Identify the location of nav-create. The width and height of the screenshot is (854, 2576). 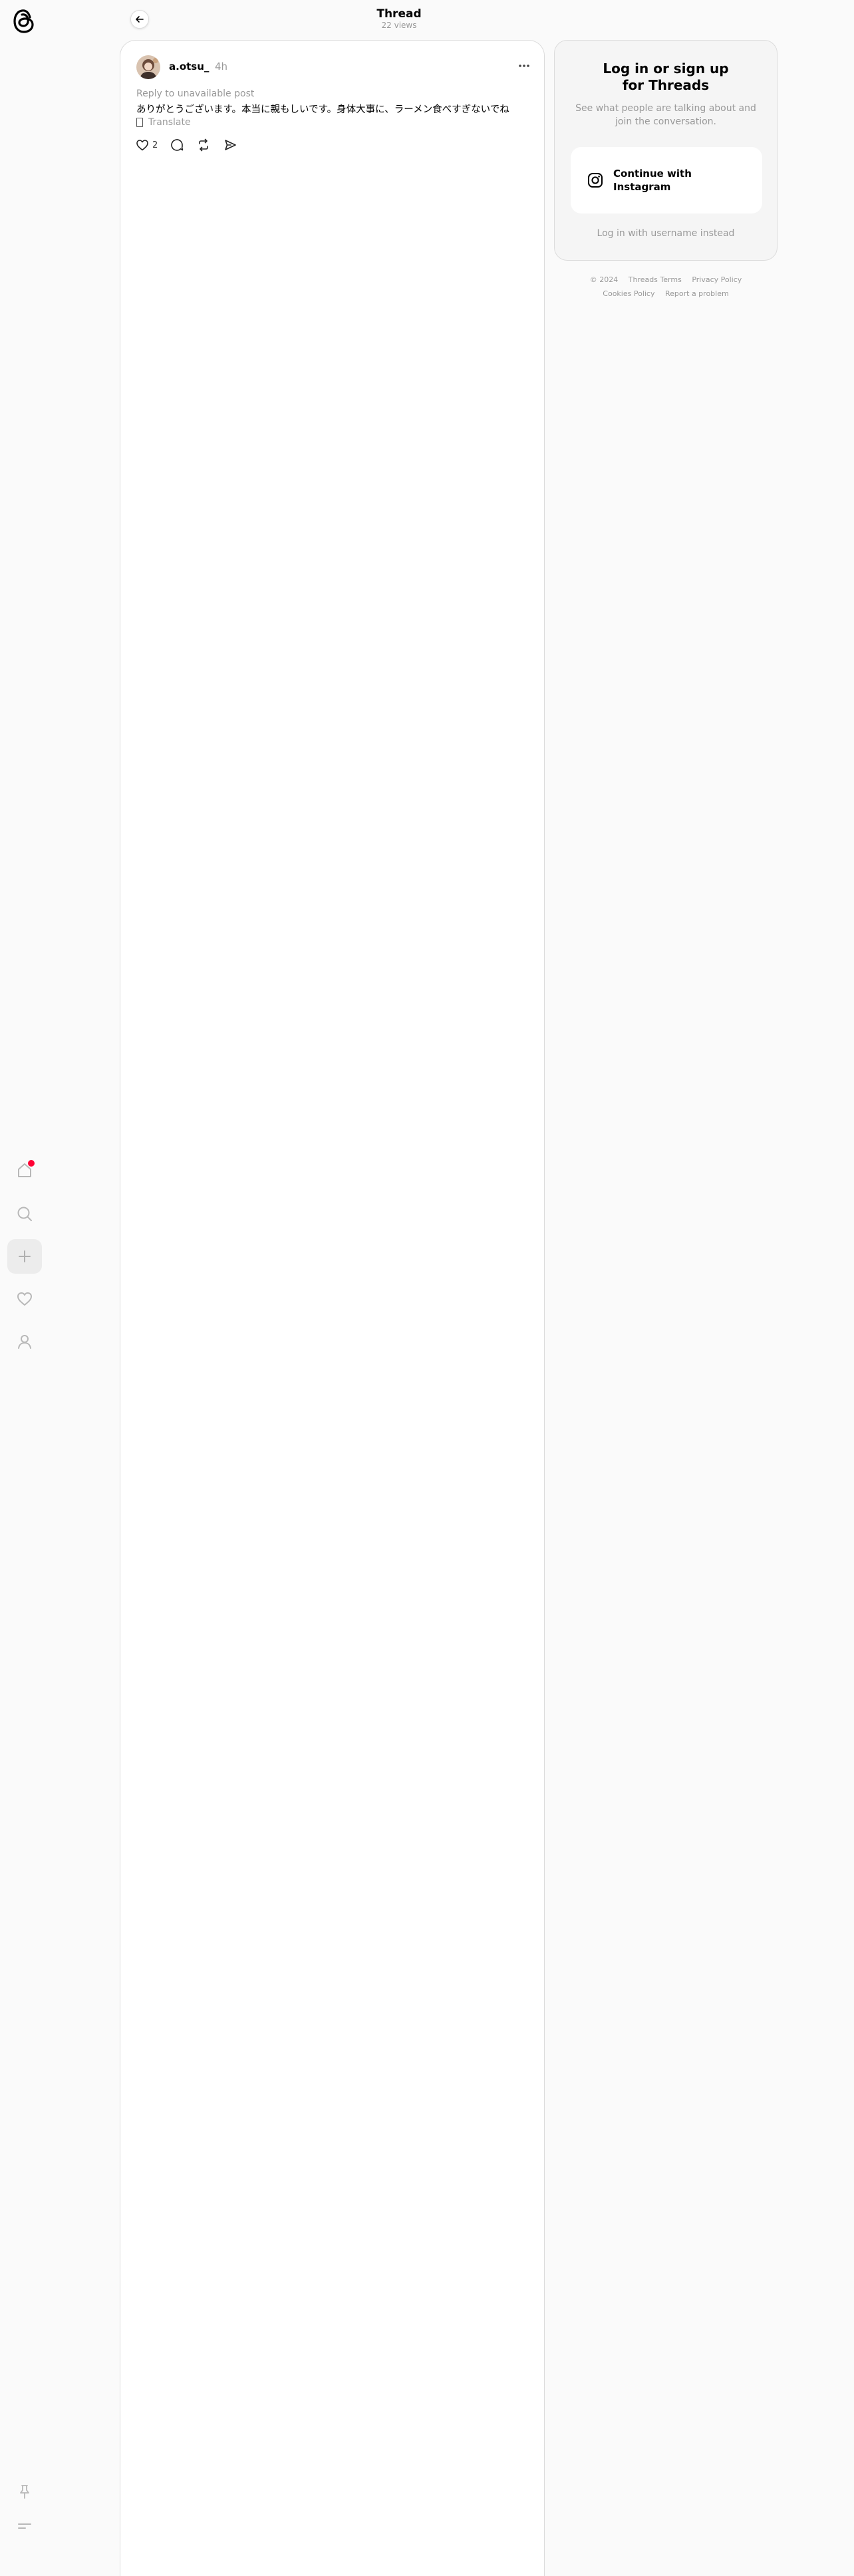
(24, 1256).